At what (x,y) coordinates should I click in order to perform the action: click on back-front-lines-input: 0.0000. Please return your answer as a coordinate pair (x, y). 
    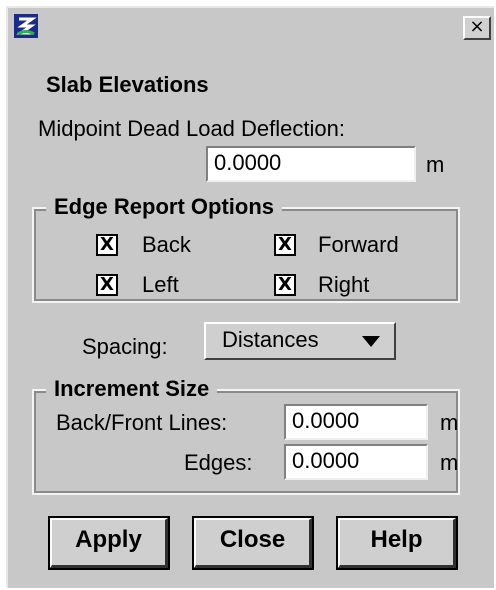
    Looking at the image, I should click on (356, 422).